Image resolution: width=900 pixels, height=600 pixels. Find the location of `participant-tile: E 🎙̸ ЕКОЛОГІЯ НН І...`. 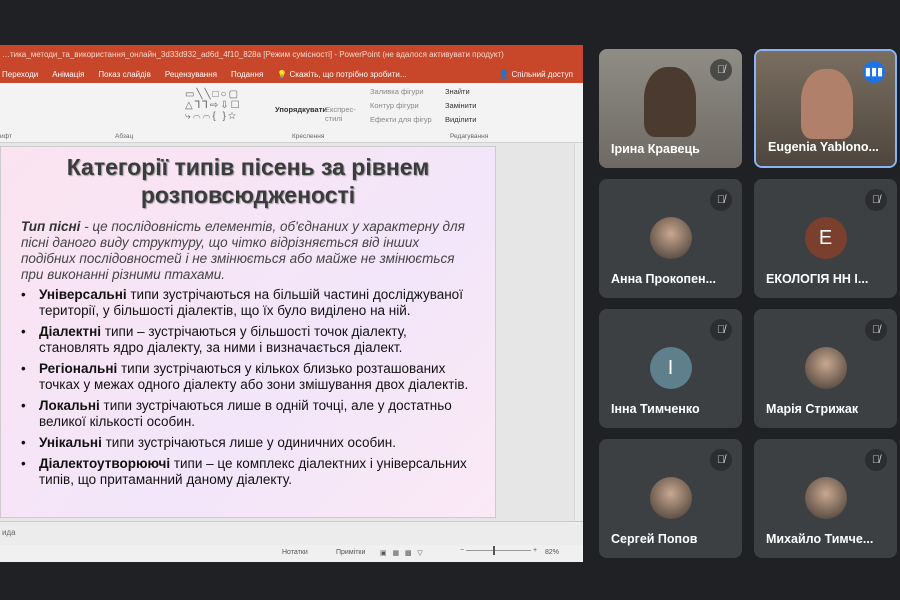

participant-tile: E 🎙̸ ЕКОЛОГІЯ НН І... is located at coordinates (825, 238).